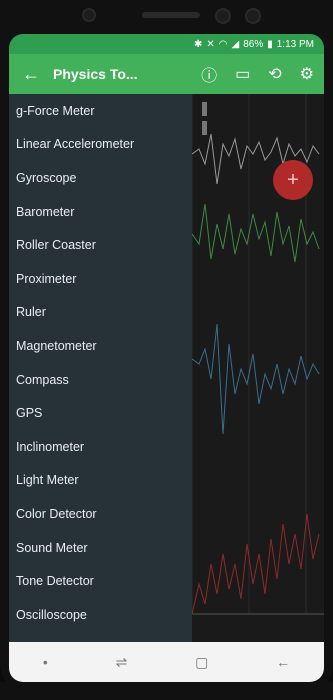 This screenshot has width=333, height=700. Describe the element at coordinates (293, 180) in the screenshot. I see `add-button: +` at that location.